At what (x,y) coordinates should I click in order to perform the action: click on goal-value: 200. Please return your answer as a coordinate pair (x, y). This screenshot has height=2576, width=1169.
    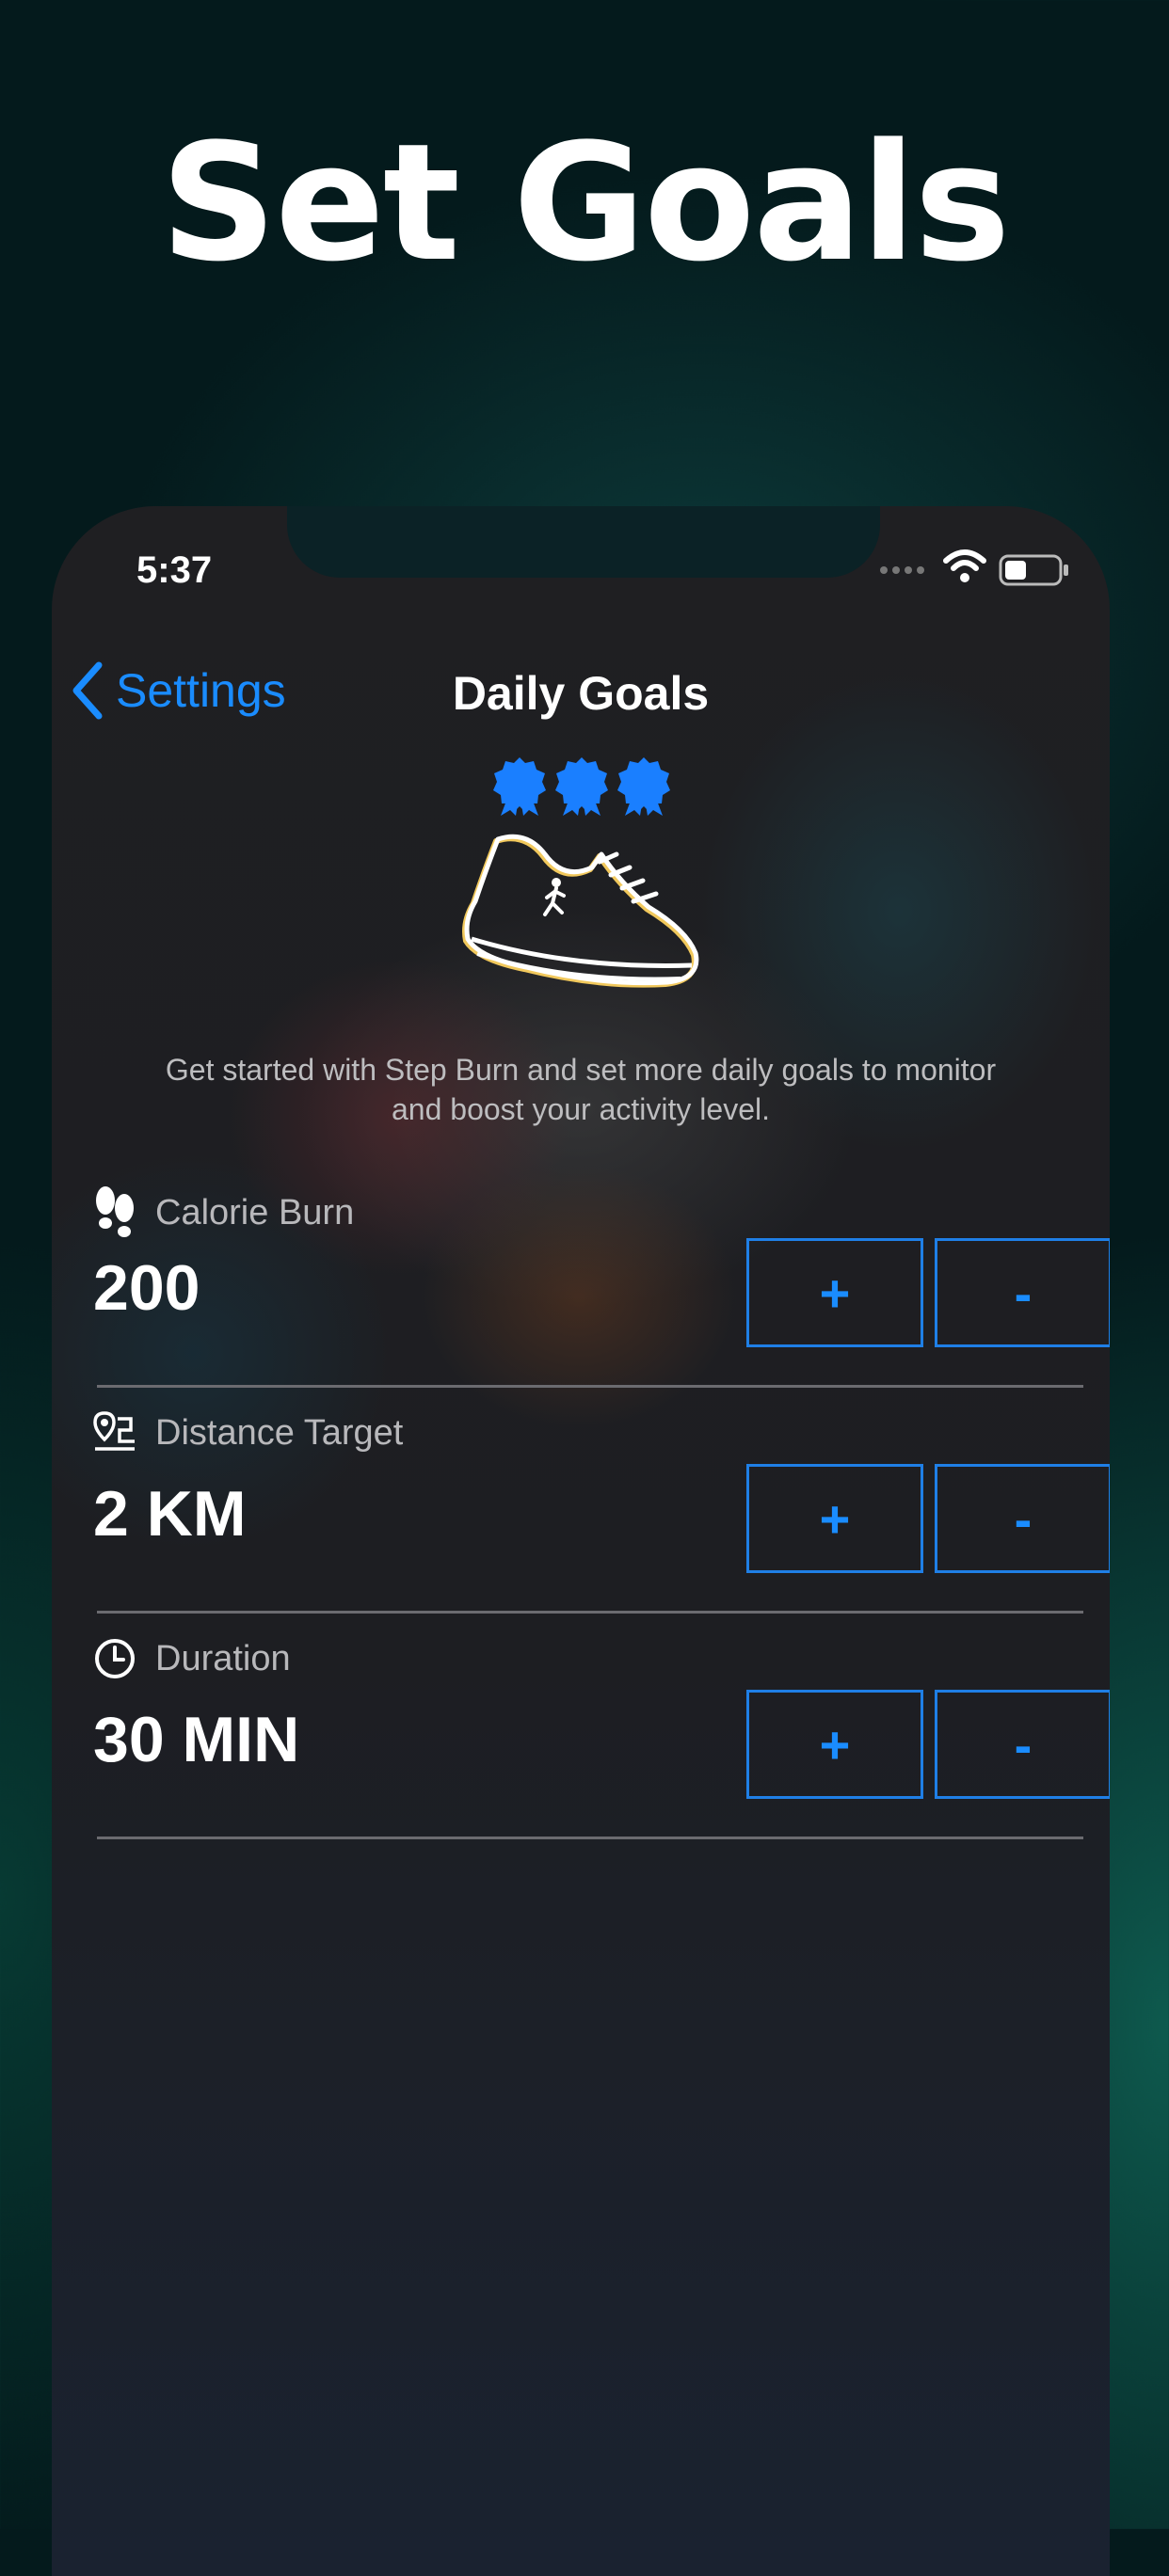
    Looking at the image, I should click on (146, 1288).